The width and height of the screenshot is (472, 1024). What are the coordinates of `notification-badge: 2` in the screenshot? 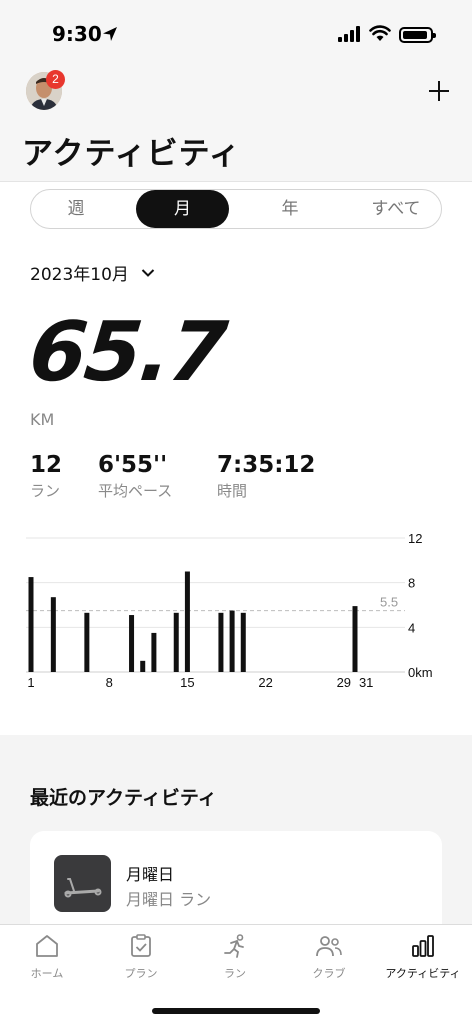 It's located at (55, 79).